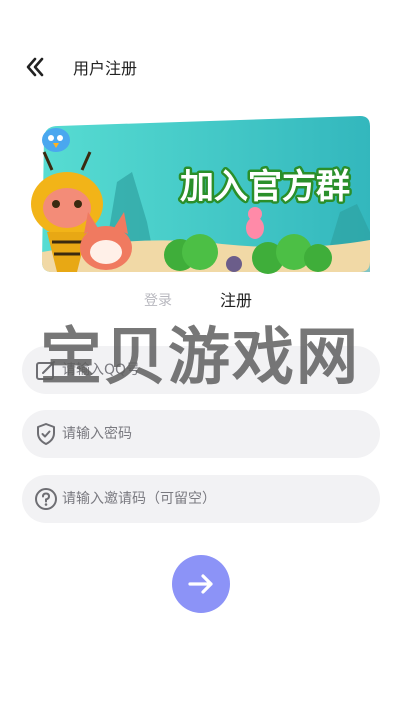 The width and height of the screenshot is (402, 715). I want to click on password-field, so click(201, 434).